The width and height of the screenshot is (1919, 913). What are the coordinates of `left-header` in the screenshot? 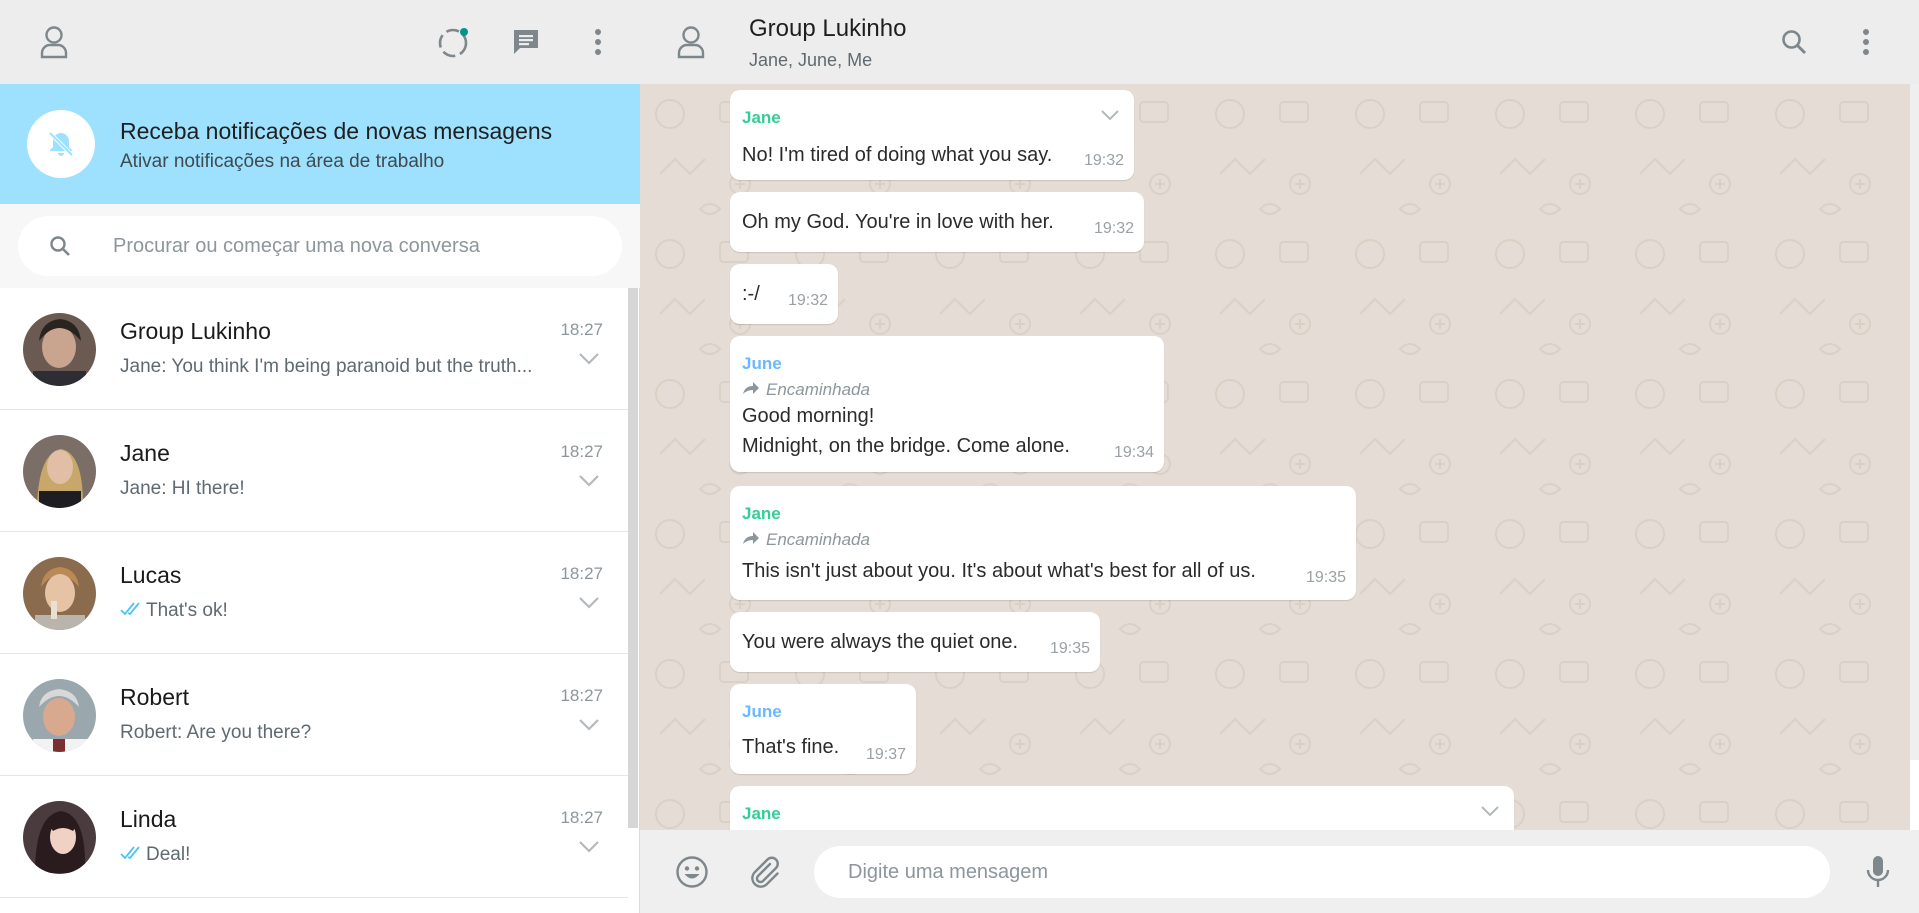 It's located at (320, 42).